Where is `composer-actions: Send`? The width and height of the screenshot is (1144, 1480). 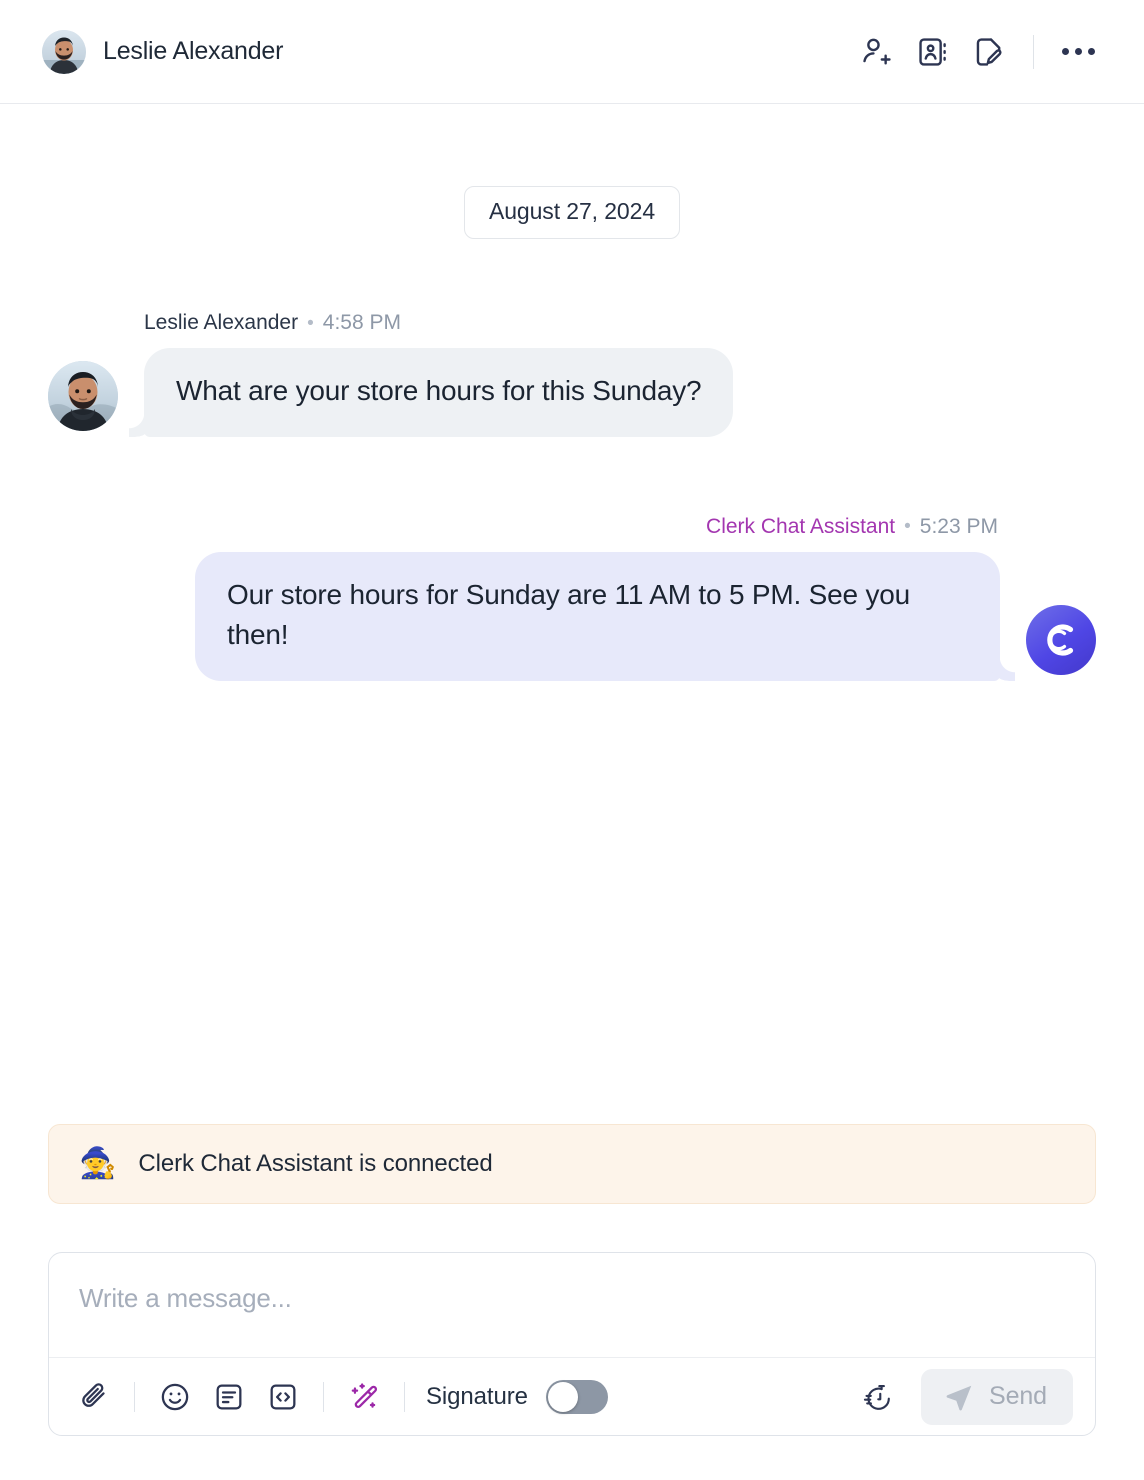
composer-actions: Send is located at coordinates (962, 1396).